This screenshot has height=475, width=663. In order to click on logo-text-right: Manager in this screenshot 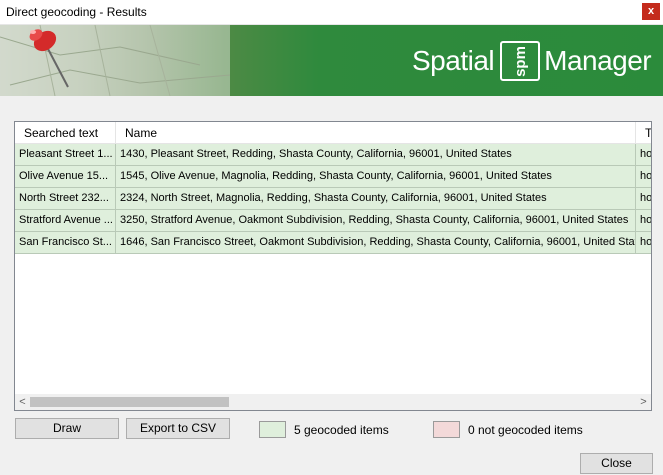, I will do `click(598, 60)`.